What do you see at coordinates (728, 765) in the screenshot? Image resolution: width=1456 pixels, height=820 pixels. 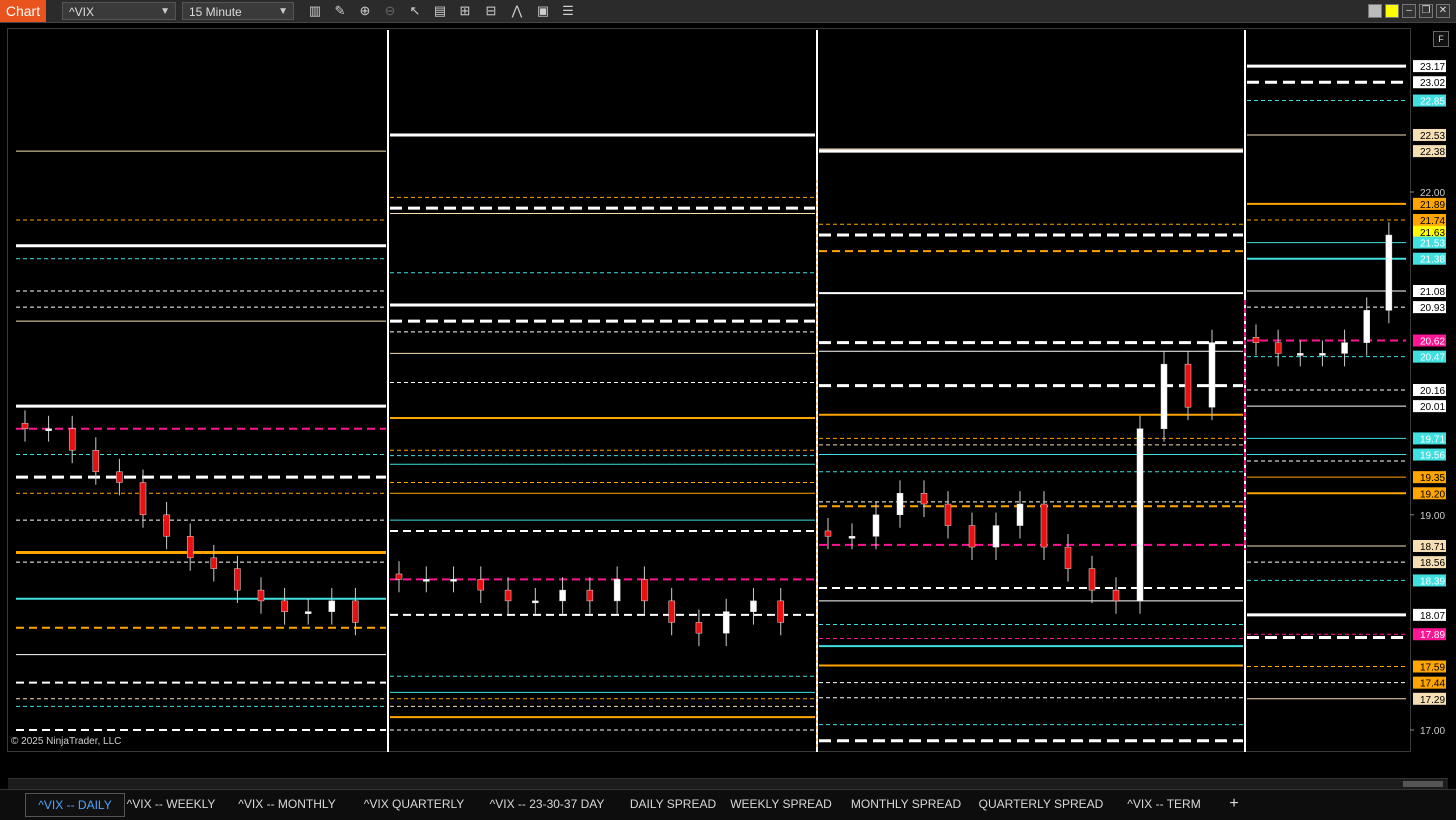 I see `time-axis` at bounding box center [728, 765].